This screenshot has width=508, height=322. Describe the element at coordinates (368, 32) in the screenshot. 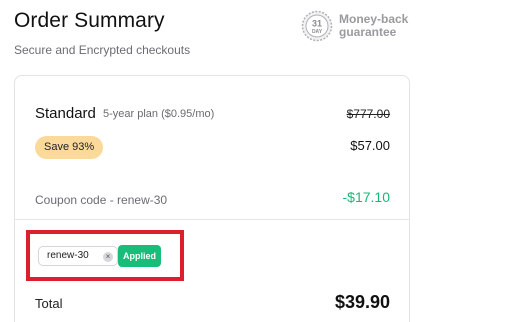

I see `guarantee-line-2: guarantee` at that location.